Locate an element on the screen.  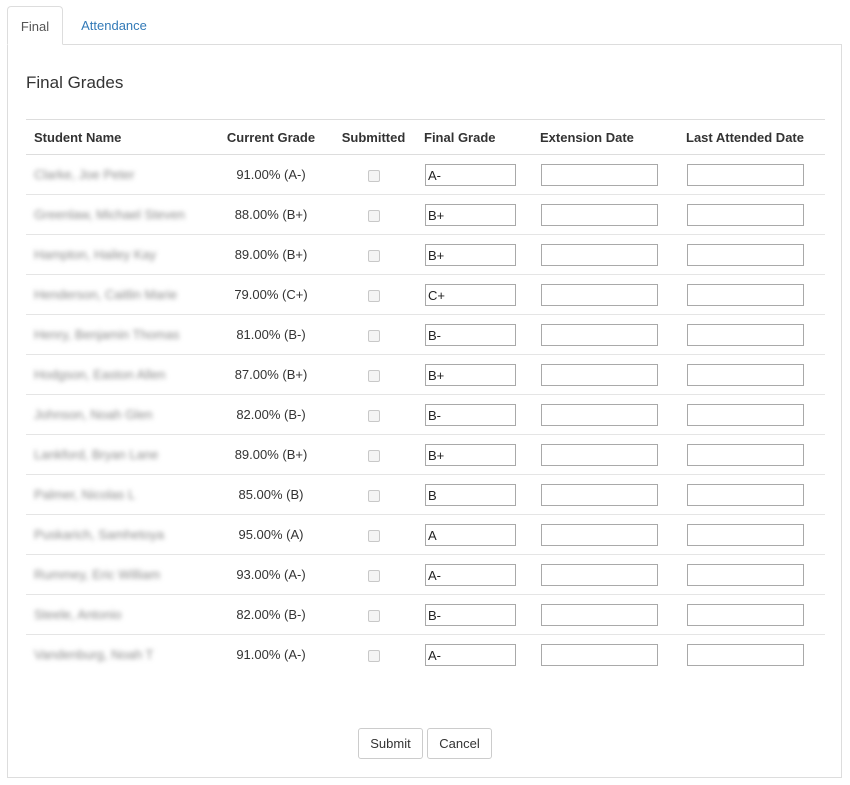
final-grade-cell: A- is located at coordinates (474, 174).